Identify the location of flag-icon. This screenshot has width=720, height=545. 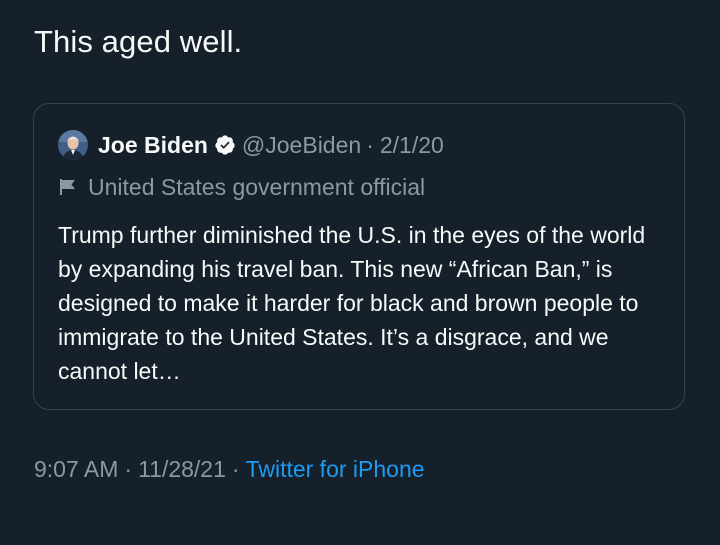
(67, 187).